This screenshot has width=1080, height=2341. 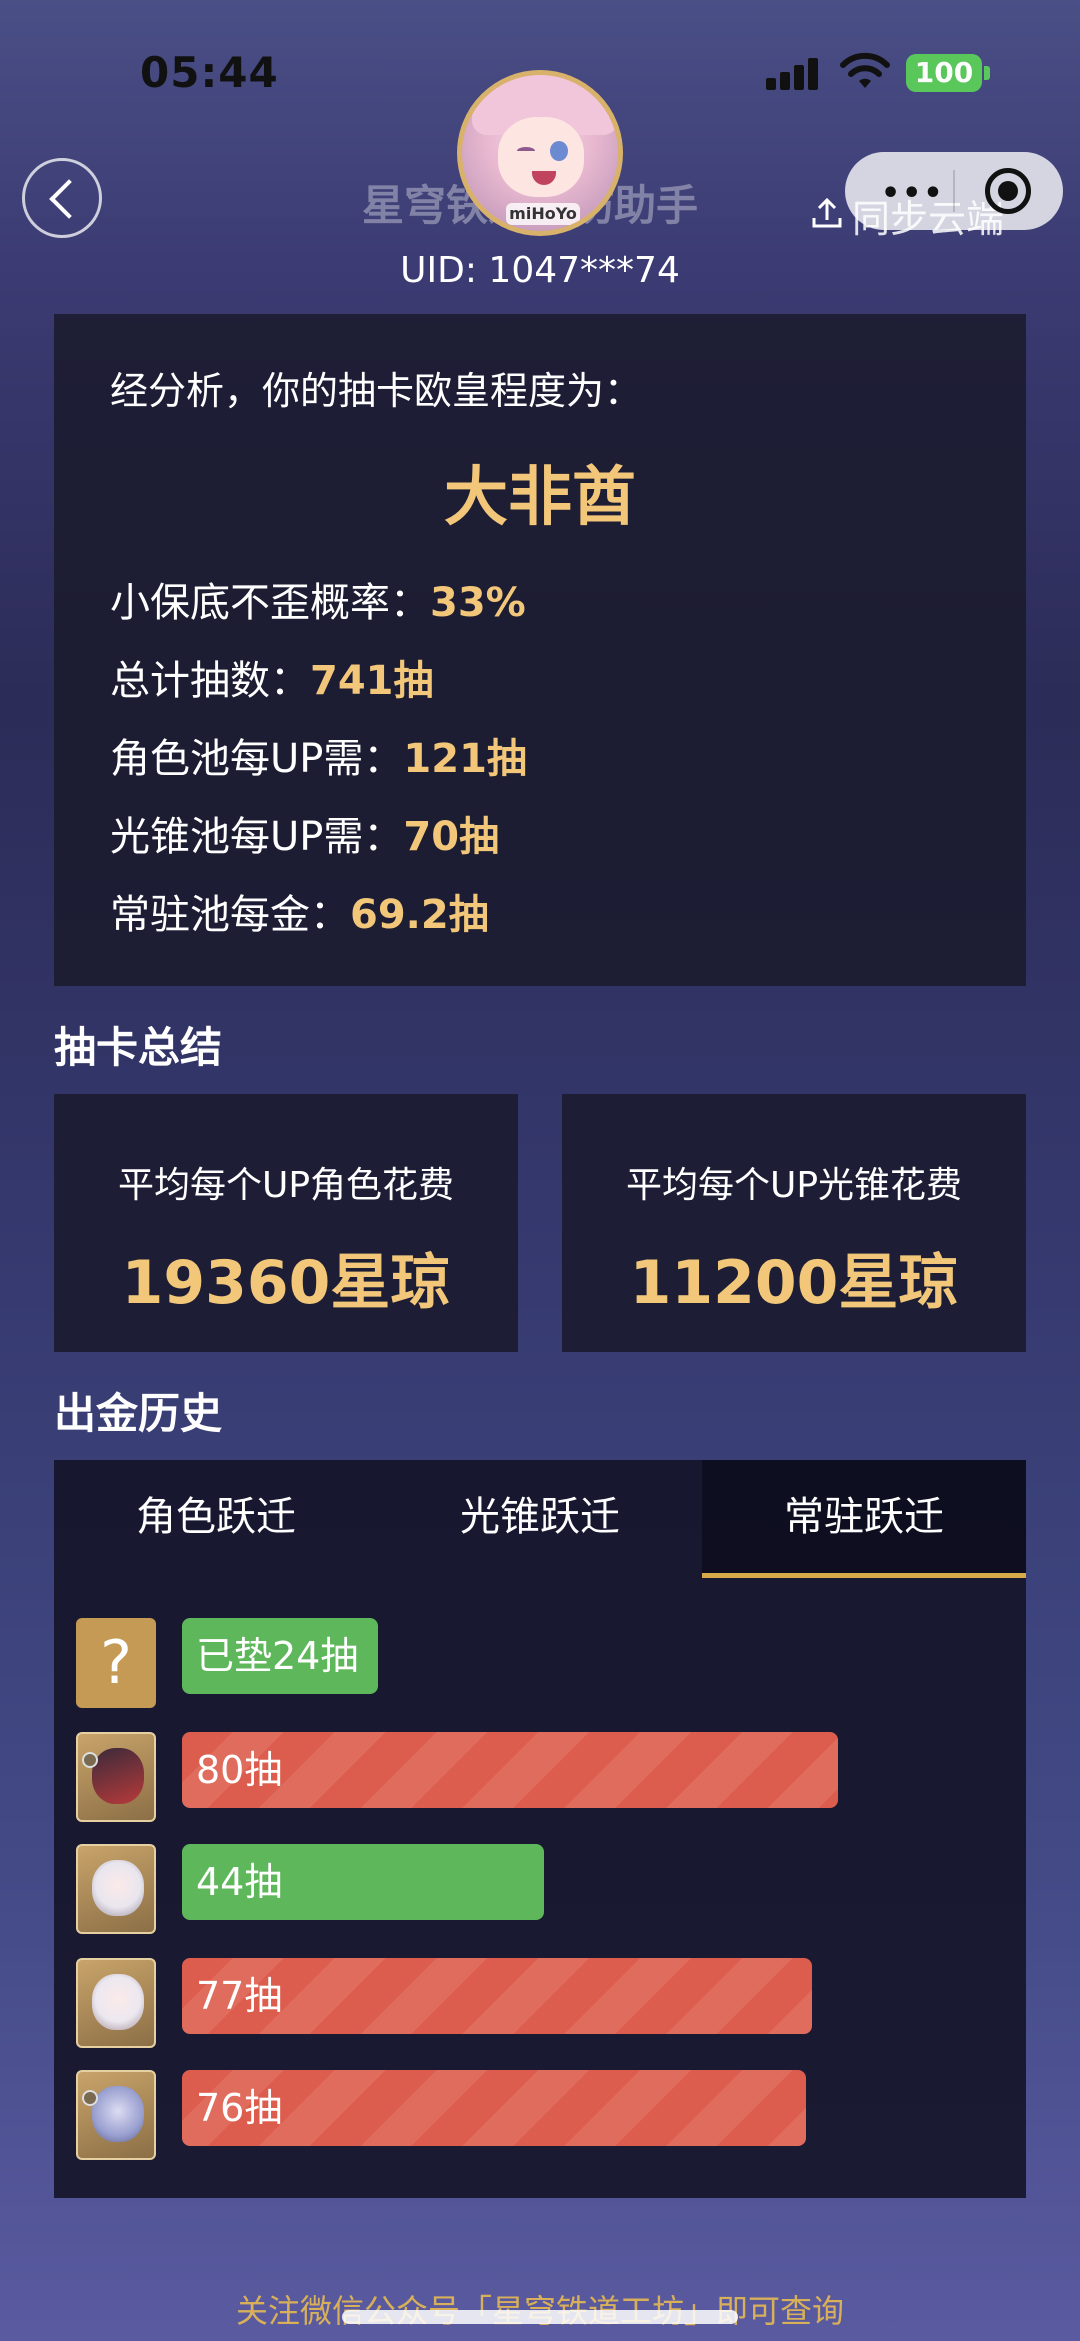 I want to click on user-uid: UID: 1047***74, so click(x=540, y=270).